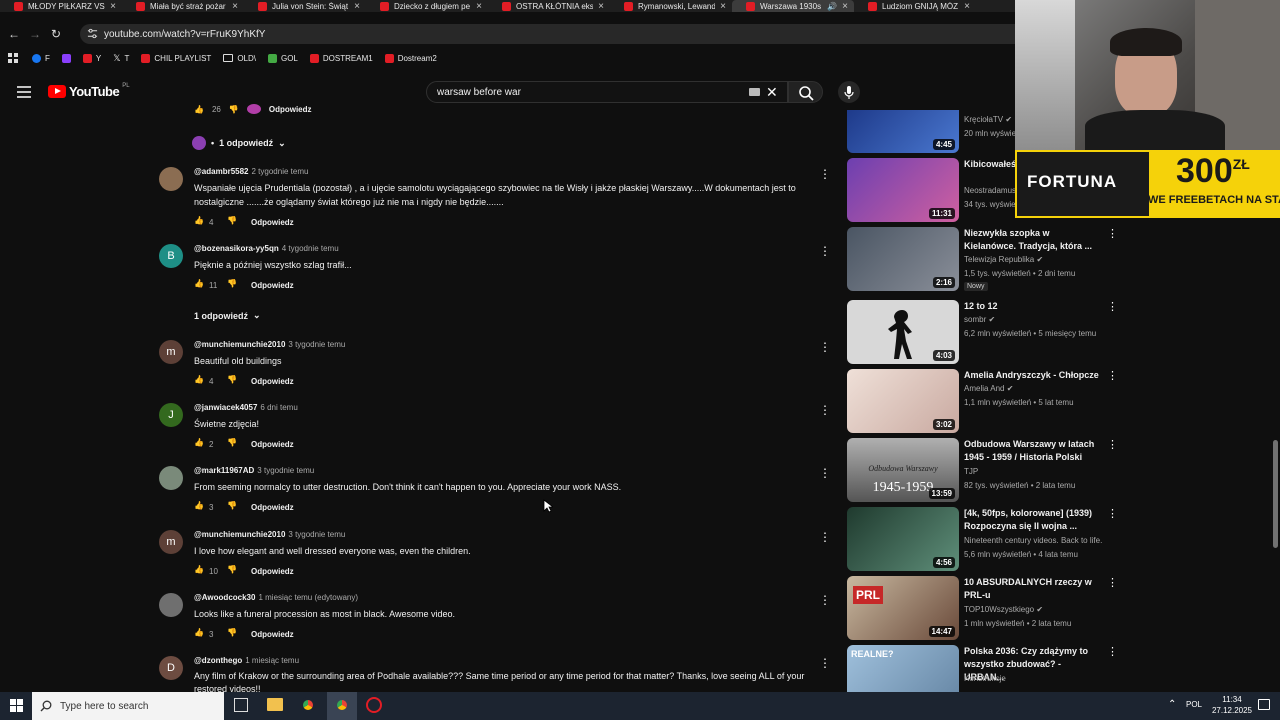 The width and height of the screenshot is (1280, 720). I want to click on channel-name-text: Amelia And, so click(984, 388).